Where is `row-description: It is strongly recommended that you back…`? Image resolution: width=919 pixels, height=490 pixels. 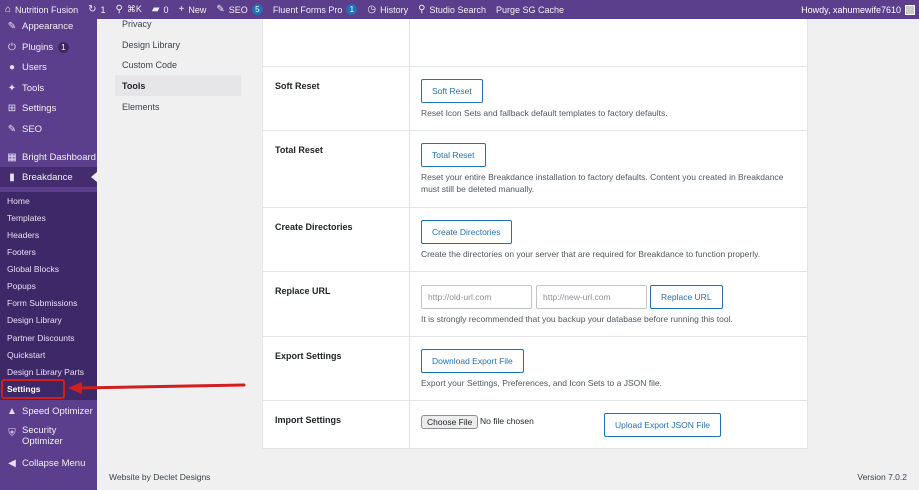
row-description: It is strongly recommended that you back… is located at coordinates (577, 319).